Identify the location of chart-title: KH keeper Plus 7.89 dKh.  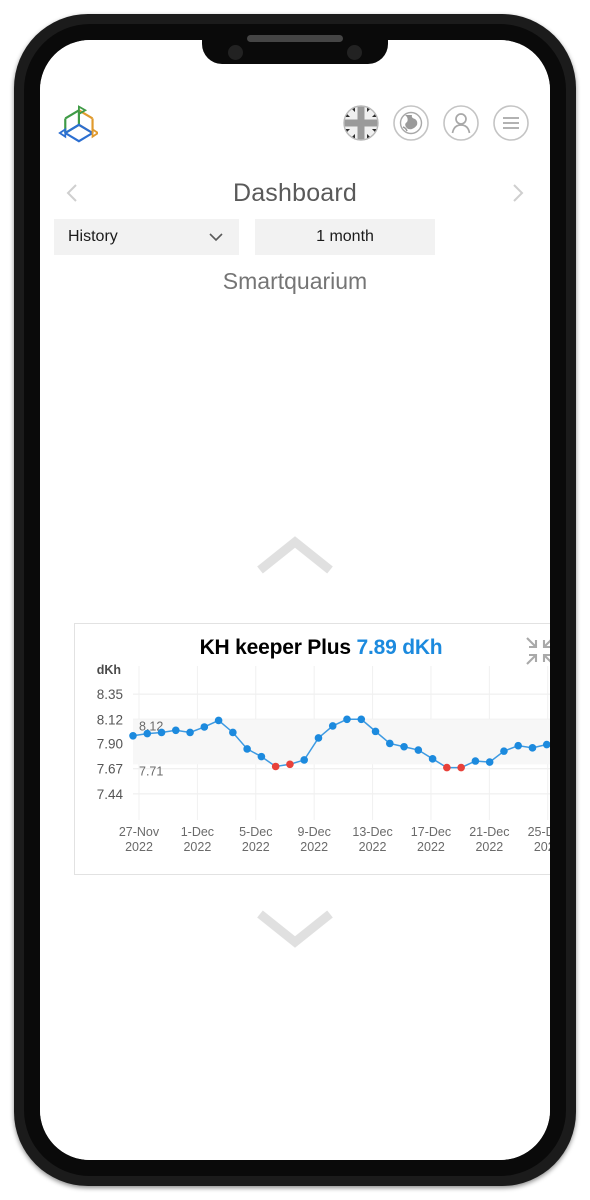
(312, 648).